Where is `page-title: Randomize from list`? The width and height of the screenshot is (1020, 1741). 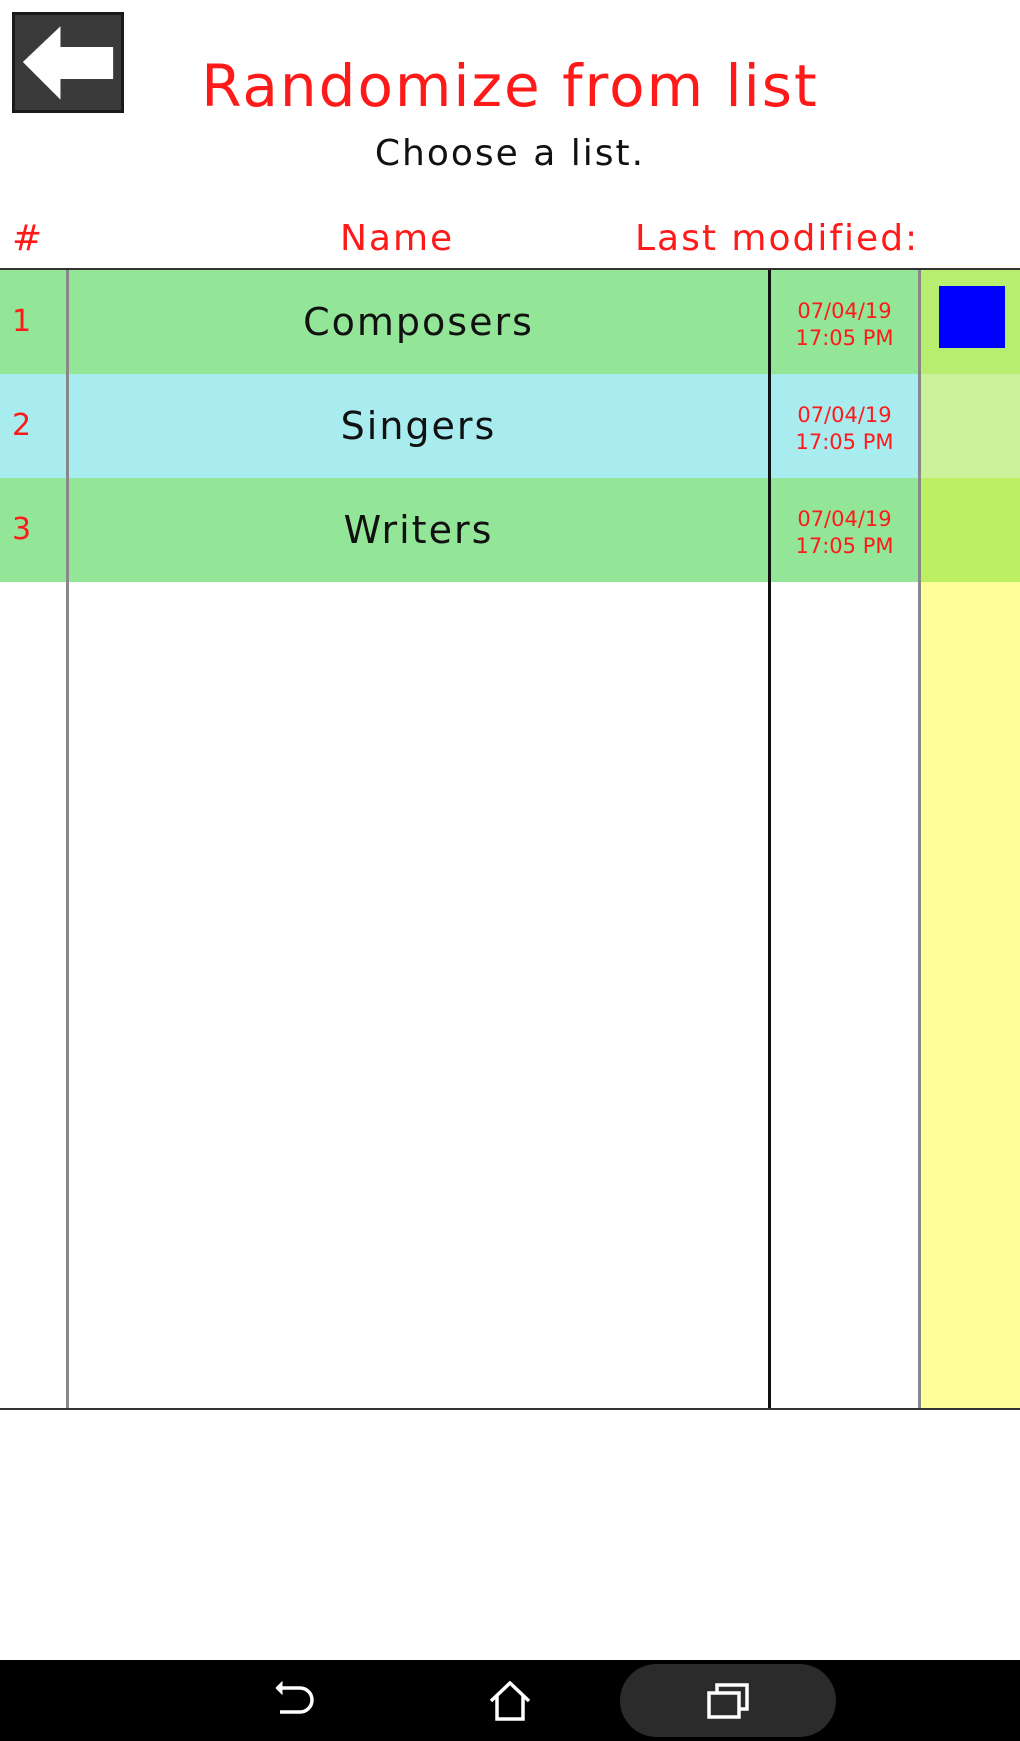 page-title: Randomize from list is located at coordinates (510, 86).